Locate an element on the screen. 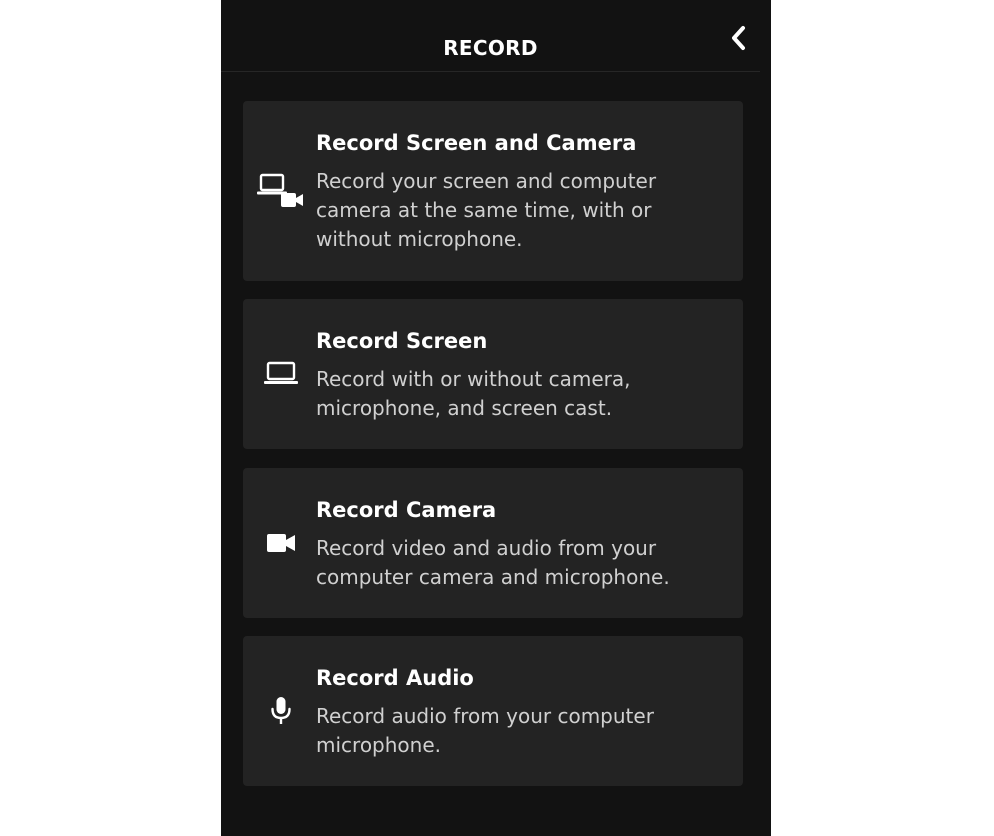  video-camera-icon is located at coordinates (281, 543).